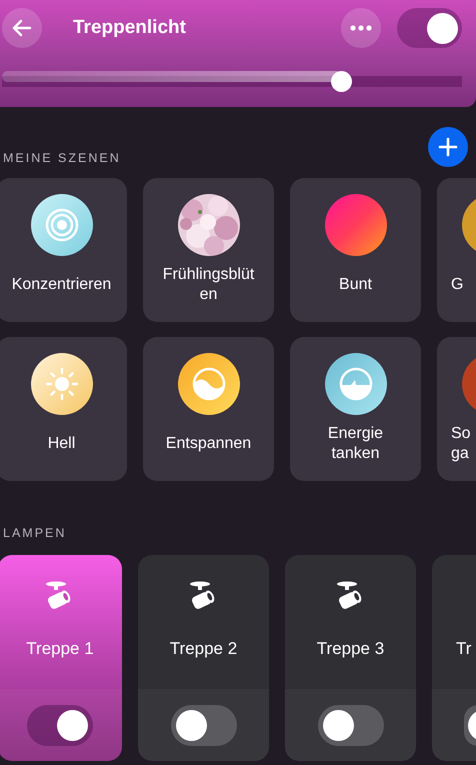 This screenshot has height=765, width=476. I want to click on more-icon, so click(361, 28).